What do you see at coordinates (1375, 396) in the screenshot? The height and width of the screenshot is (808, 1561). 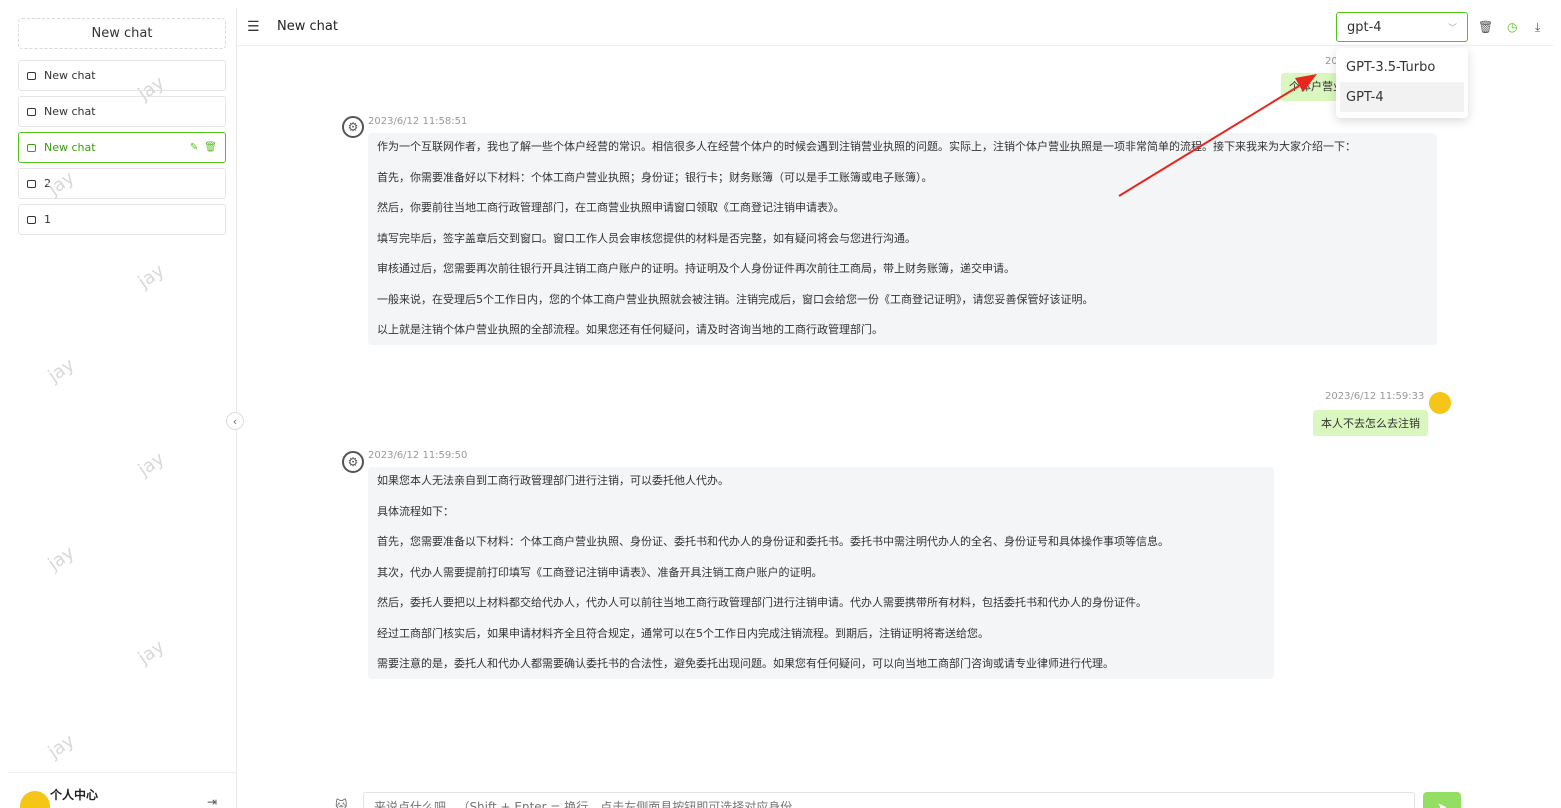 I see `message-time: 2023/6/12 11:59:33` at bounding box center [1375, 396].